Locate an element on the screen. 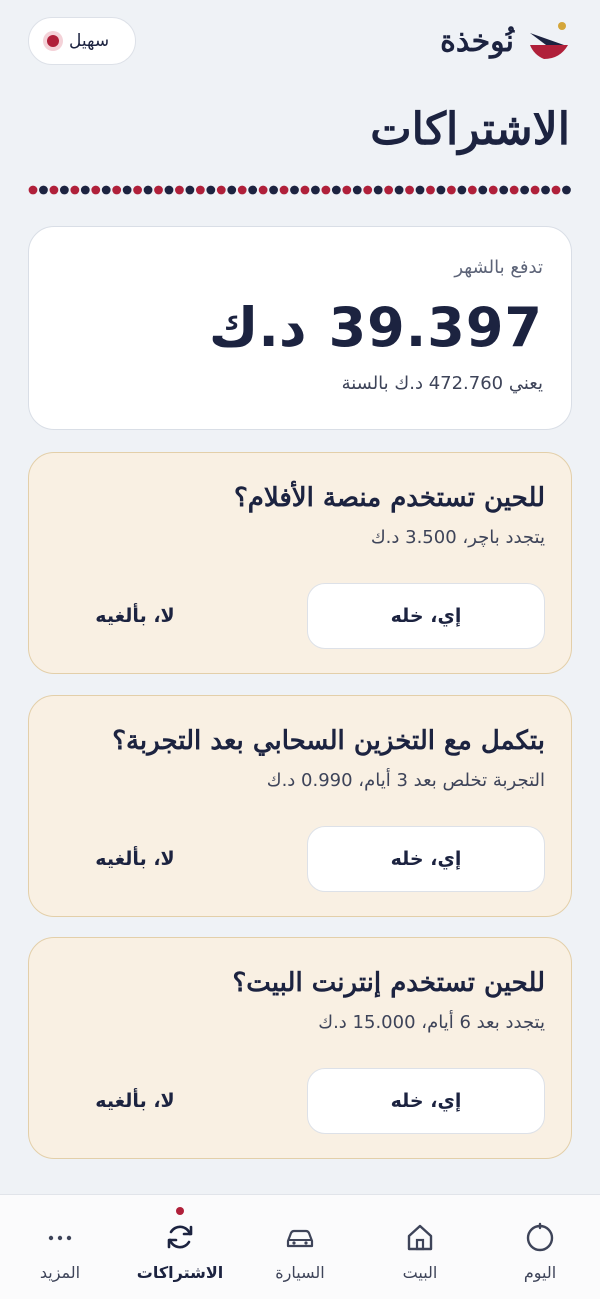  subscription-detail: يتجدد بعد 6 أيام، 15.000 د.ك is located at coordinates (431, 1022).